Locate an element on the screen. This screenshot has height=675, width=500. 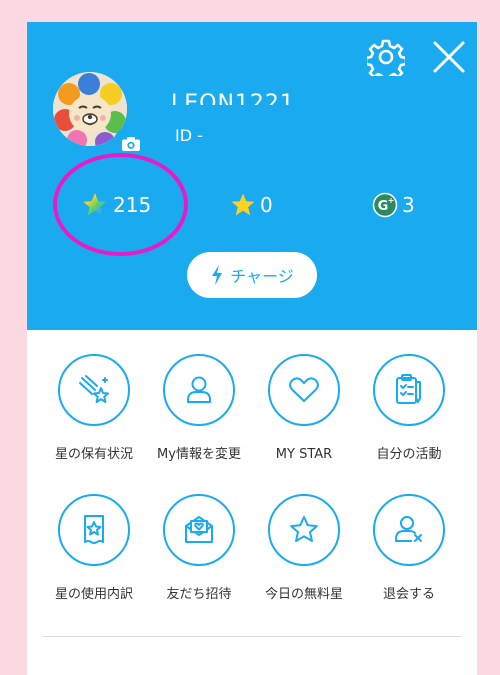
menu-item-free-star-today: 今日の無料星 is located at coordinates (304, 536).